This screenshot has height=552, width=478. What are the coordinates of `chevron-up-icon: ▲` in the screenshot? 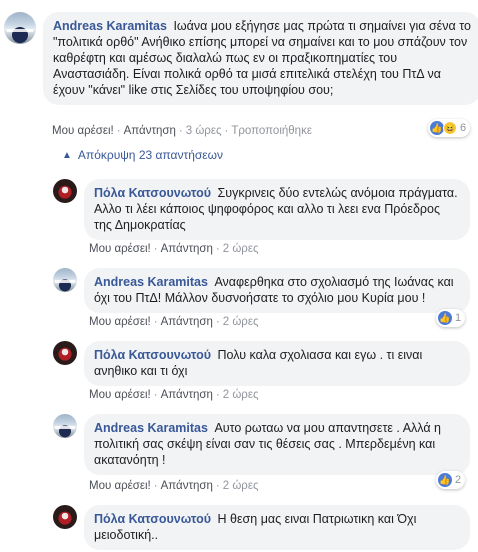 It's located at (67, 155).